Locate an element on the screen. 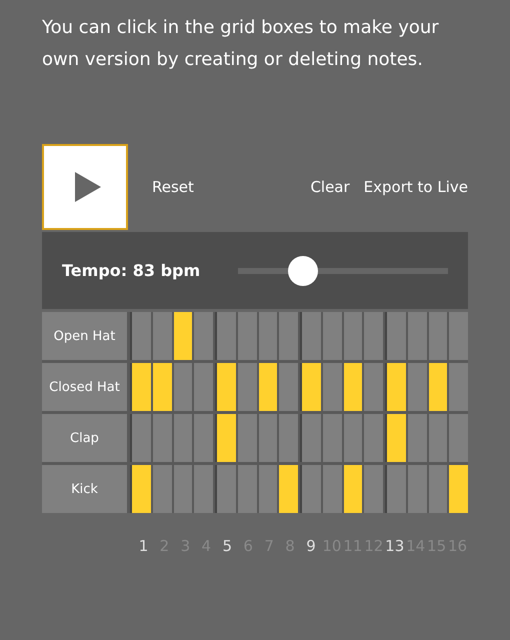 This screenshot has height=640, width=510. clear-button: Clear is located at coordinates (330, 187).